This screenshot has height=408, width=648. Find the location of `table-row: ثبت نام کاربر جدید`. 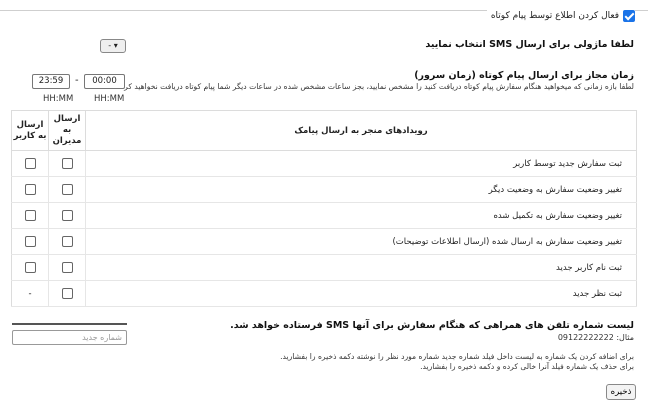

table-row: ثبت نام کاربر جدید is located at coordinates (324, 267).